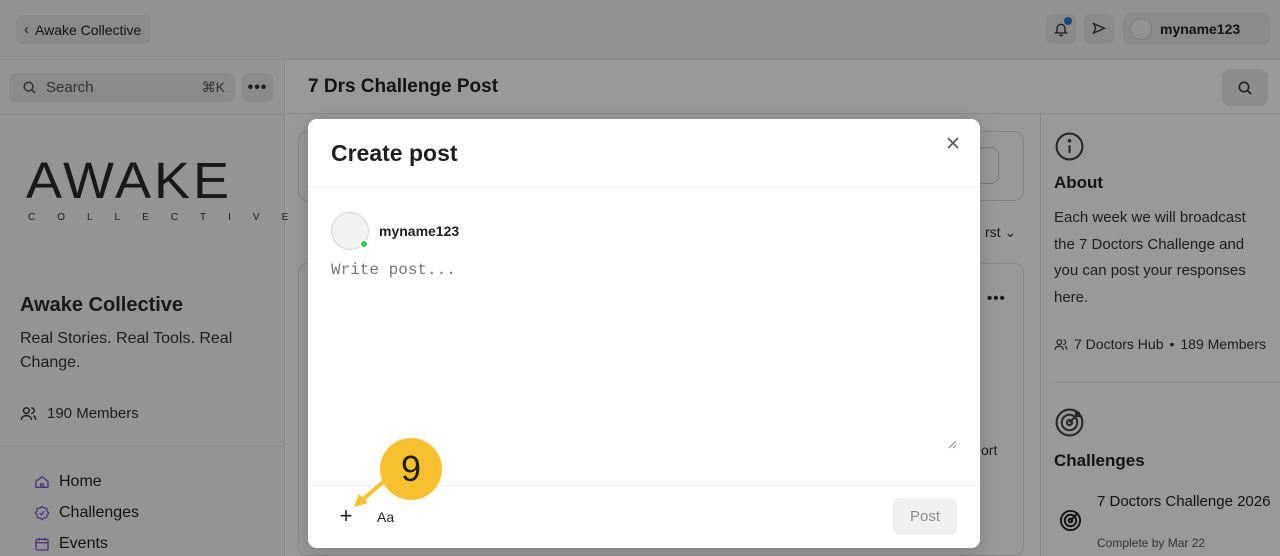 The height and width of the screenshot is (556, 1280). What do you see at coordinates (364, 244) in the screenshot?
I see `online-status-dot` at bounding box center [364, 244].